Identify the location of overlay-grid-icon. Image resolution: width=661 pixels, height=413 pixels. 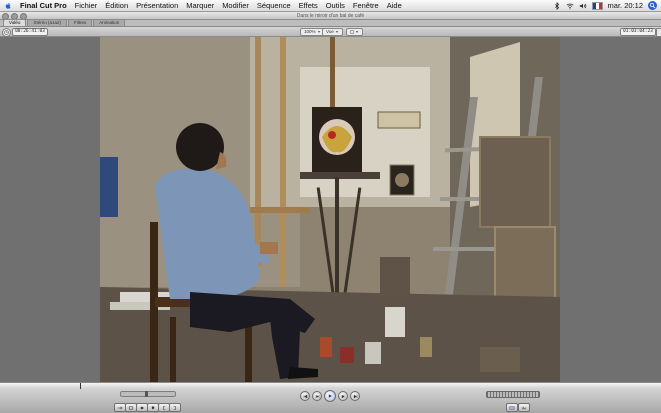
(352, 32).